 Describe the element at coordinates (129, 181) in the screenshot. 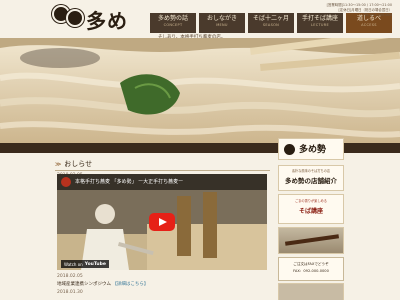

I see `video-title: 本格手打ち蕎麦 「多め勢」 ー大正手打ち蕎麦ー` at that location.